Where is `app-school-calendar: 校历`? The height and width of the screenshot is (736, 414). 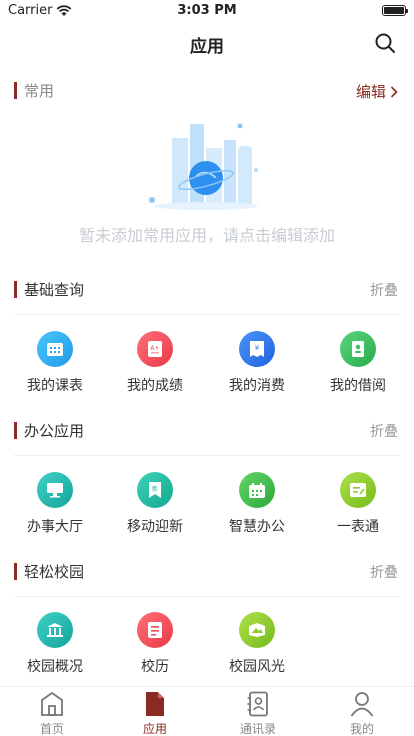
app-school-calendar: 校历 is located at coordinates (155, 647).